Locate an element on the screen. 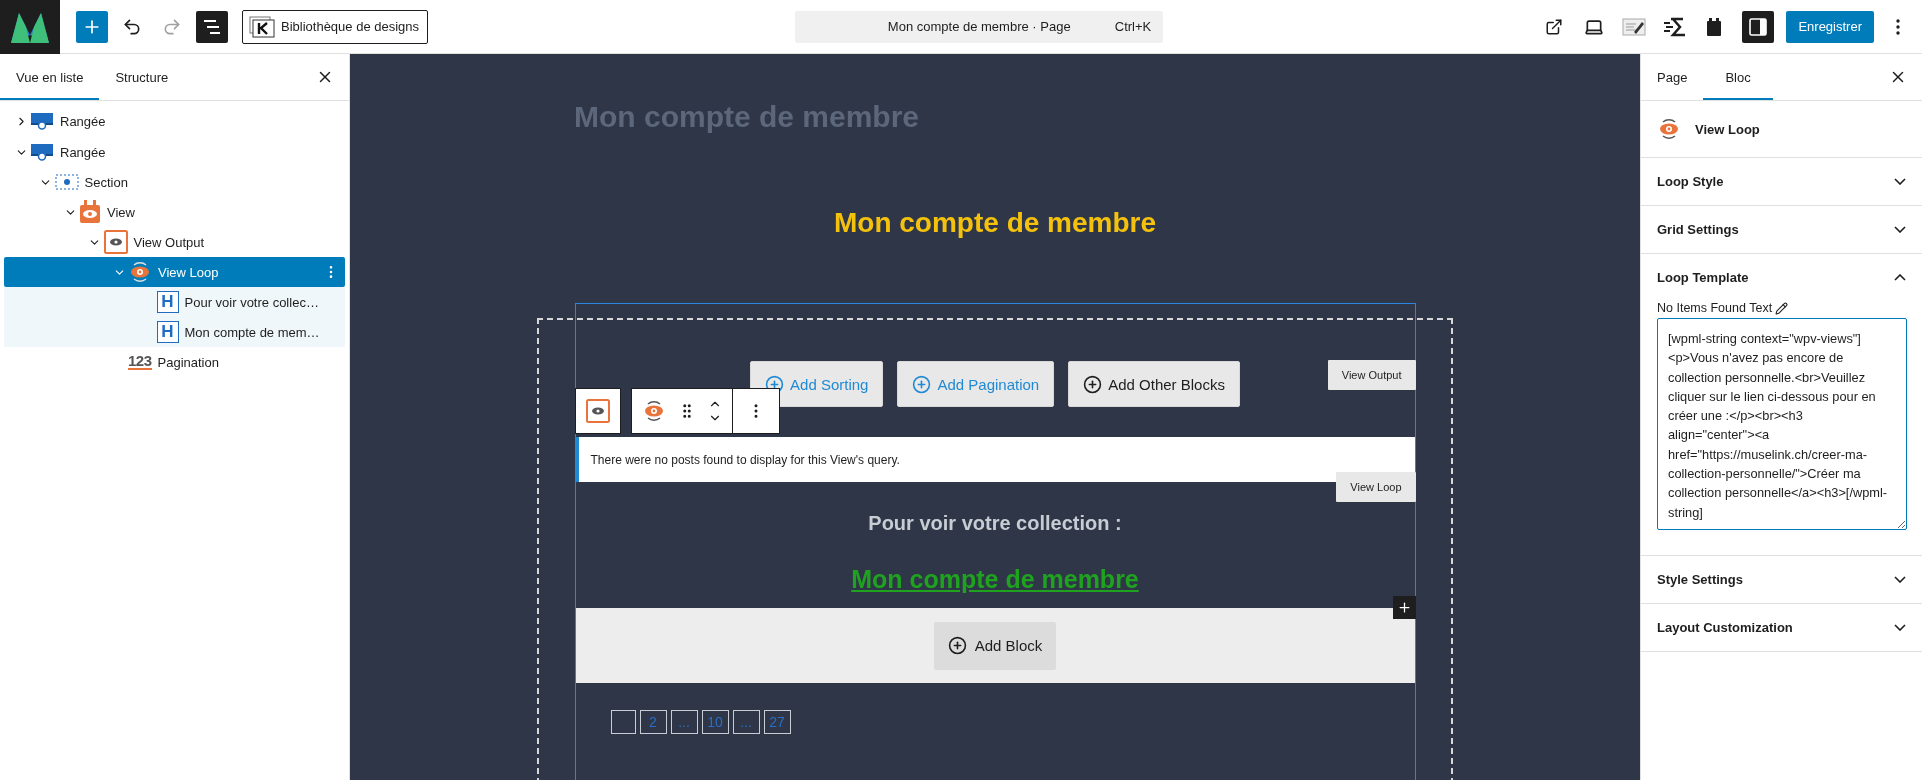 The width and height of the screenshot is (1922, 780). add-button is located at coordinates (1404, 607).